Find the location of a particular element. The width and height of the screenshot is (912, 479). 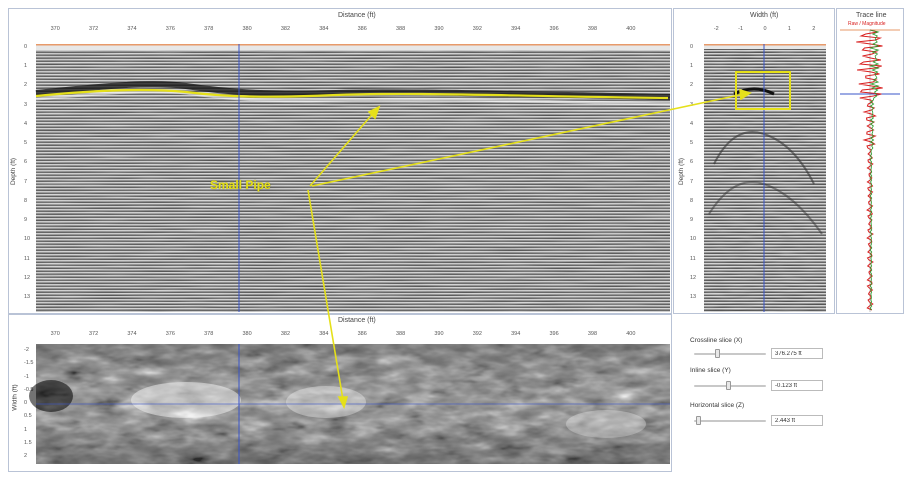

inline-slice-label: Inline slice (Y) is located at coordinates (710, 370).